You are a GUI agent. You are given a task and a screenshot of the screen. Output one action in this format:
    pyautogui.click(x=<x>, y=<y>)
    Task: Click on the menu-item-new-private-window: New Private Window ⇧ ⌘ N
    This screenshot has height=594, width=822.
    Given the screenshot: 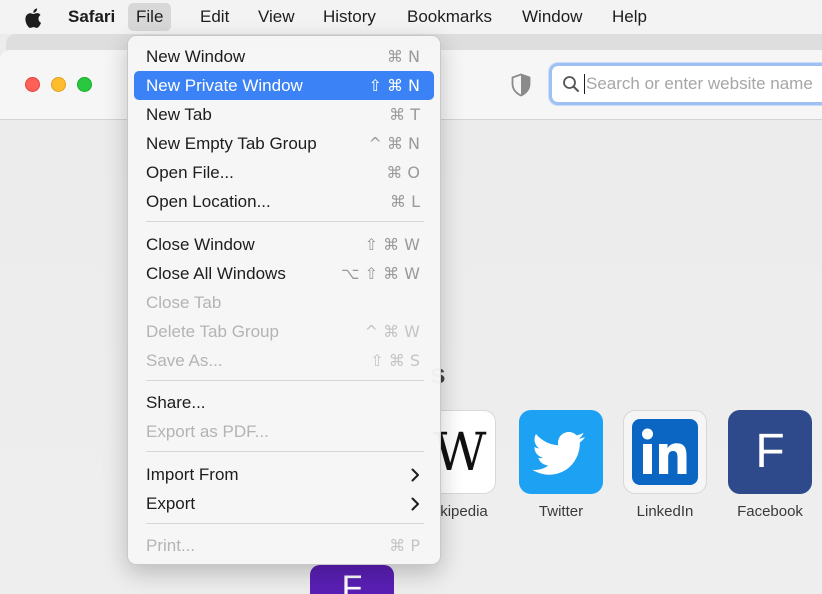 What is the action you would take?
    pyautogui.click(x=284, y=85)
    